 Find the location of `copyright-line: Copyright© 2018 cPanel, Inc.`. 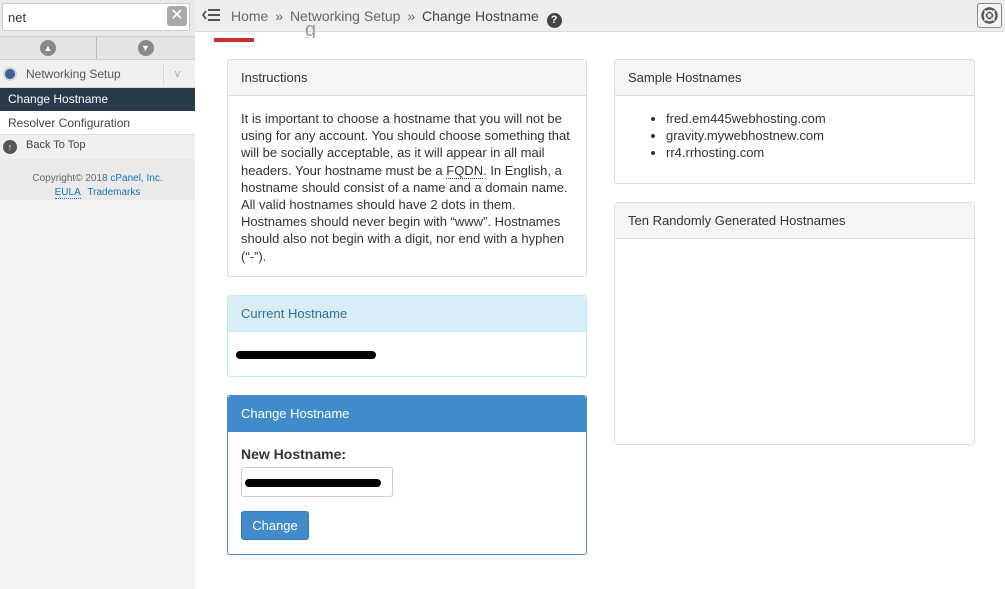

copyright-line: Copyright© 2018 cPanel, Inc. is located at coordinates (97, 179).